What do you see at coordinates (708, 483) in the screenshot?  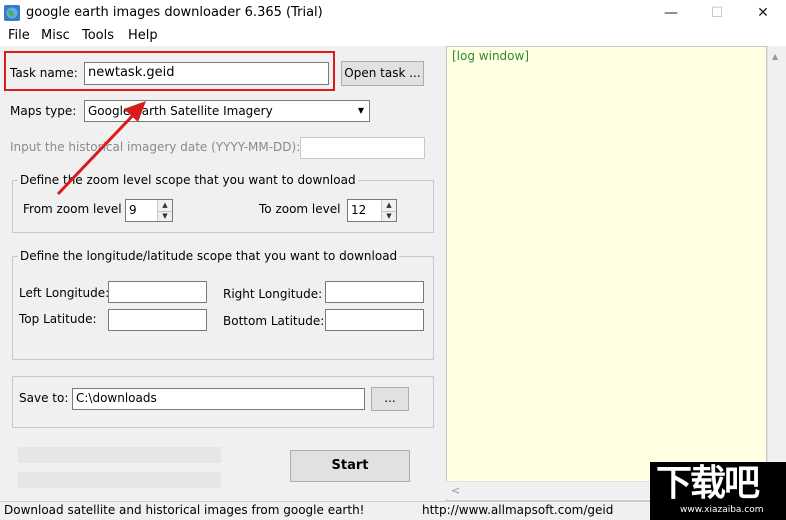 I see `watermark-main-text: 下载吧` at bounding box center [708, 483].